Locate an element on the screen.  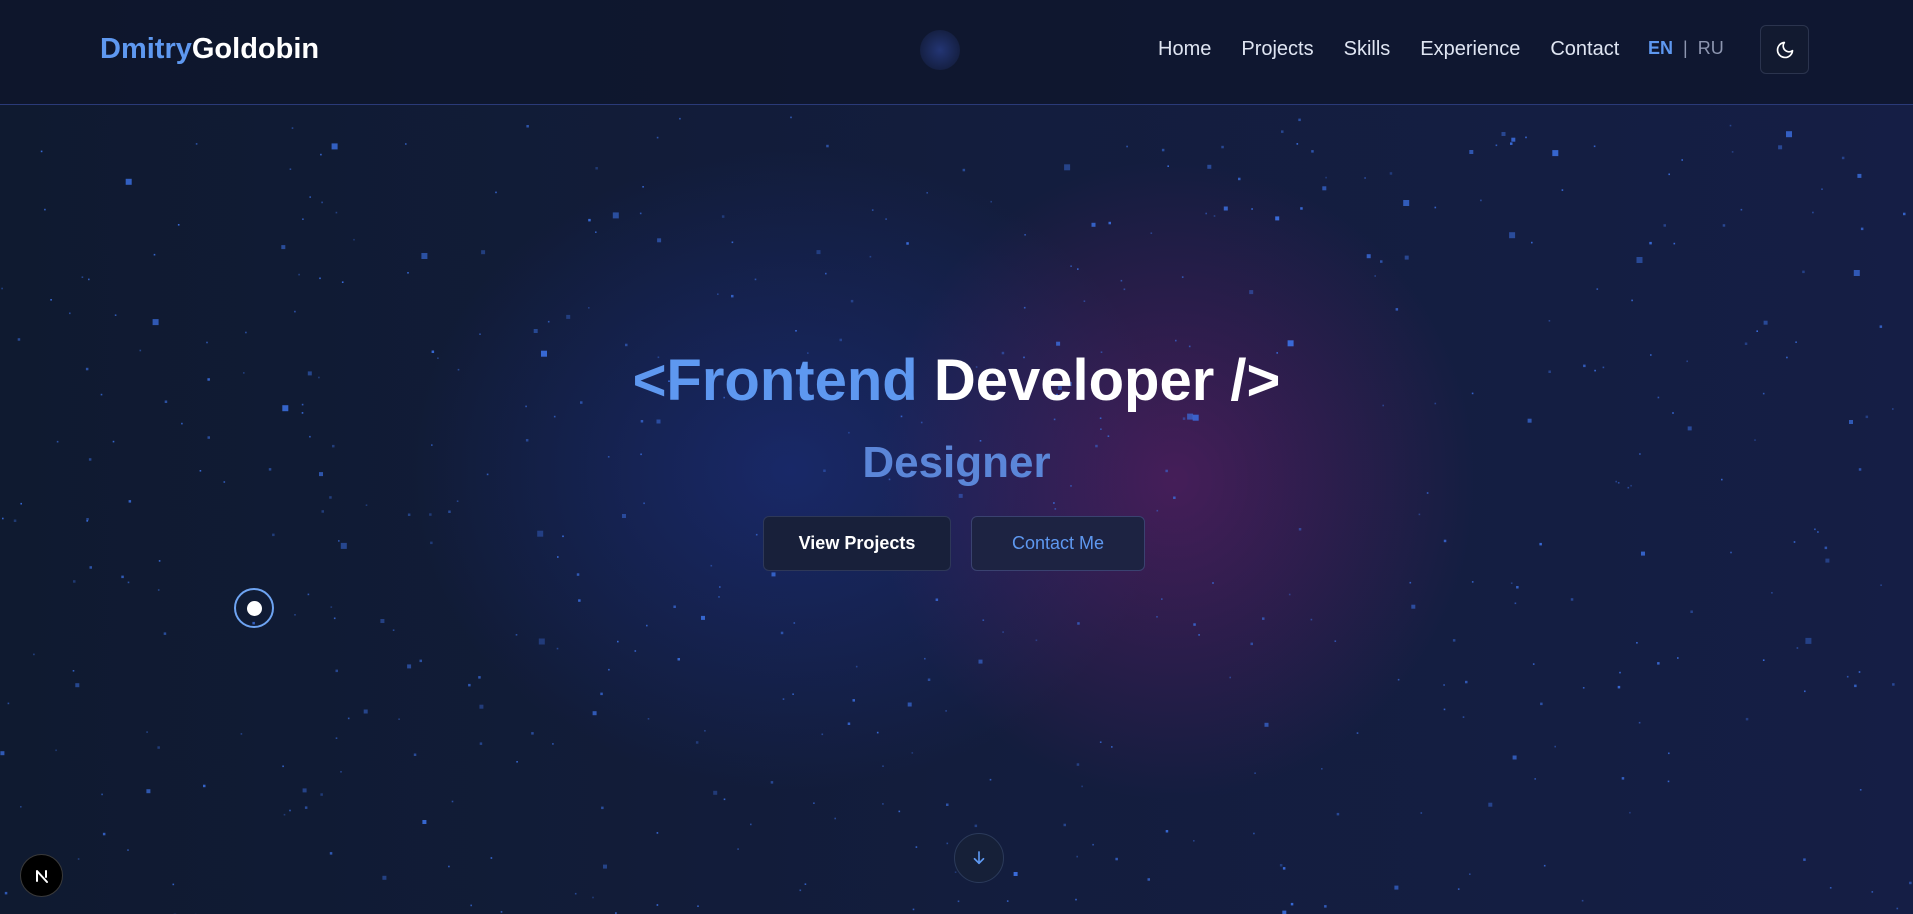
scroll-down-button is located at coordinates (979, 858).